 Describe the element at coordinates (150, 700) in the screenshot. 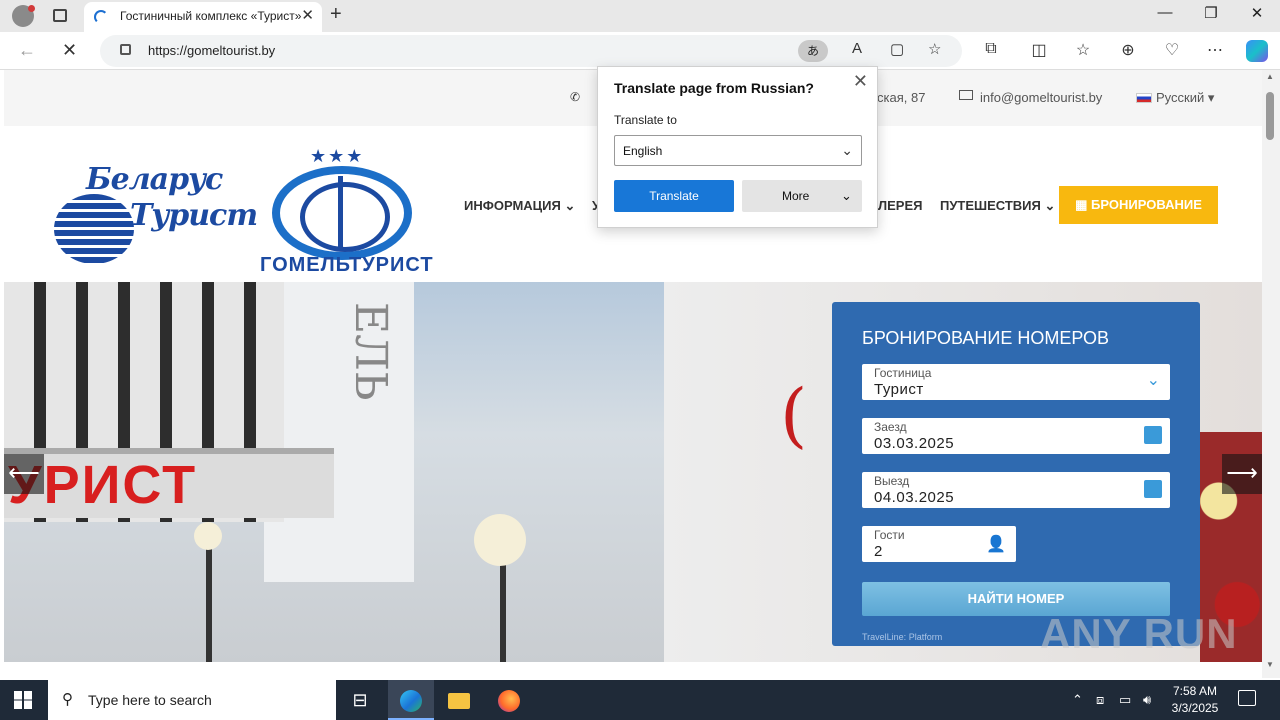

I see `search-placeholder: Type here to search` at that location.